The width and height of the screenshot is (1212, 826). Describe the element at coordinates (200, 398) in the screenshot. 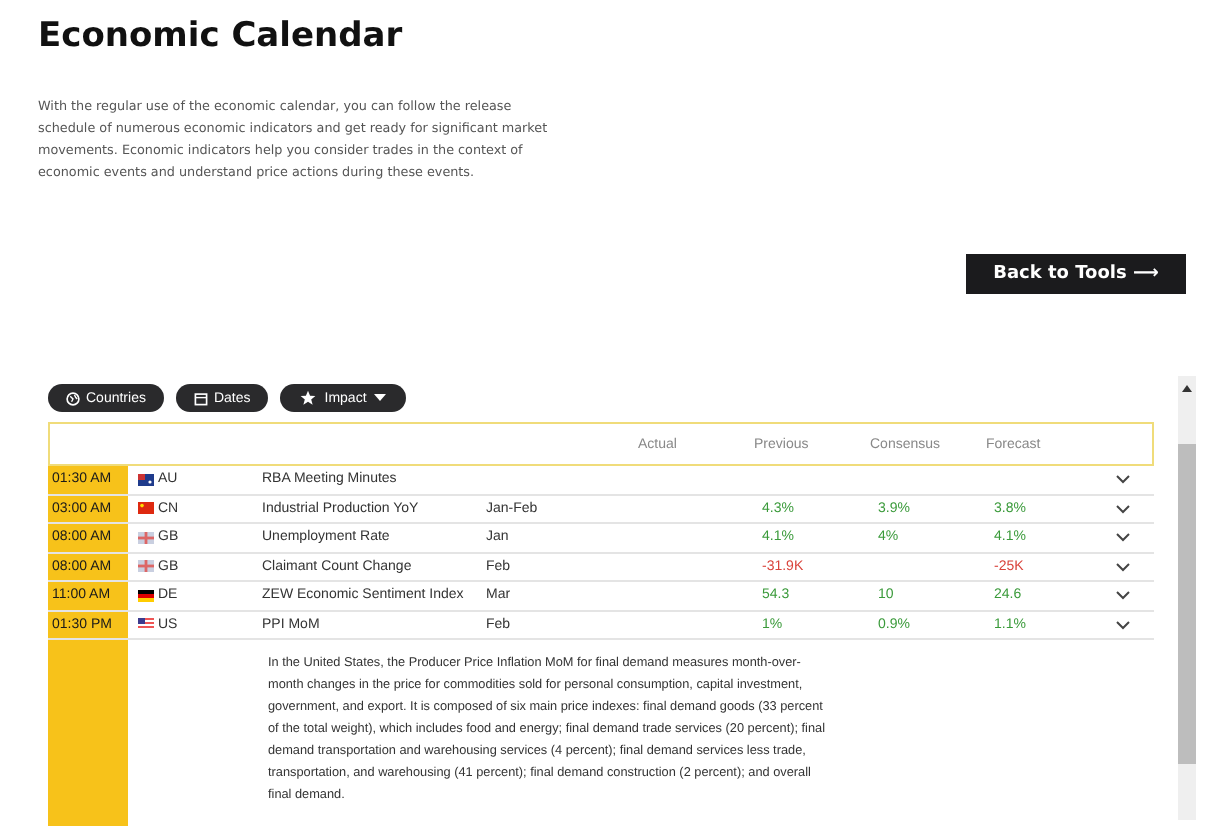

I see `calendar-icon` at that location.